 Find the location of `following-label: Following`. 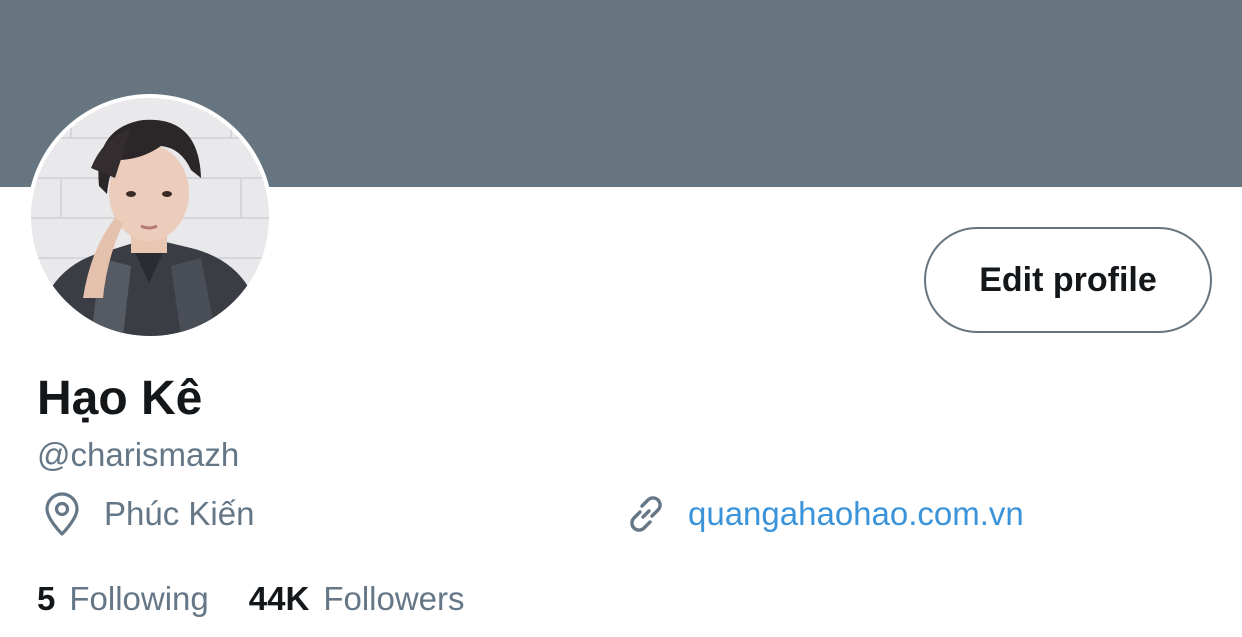

following-label: Following is located at coordinates (139, 598).